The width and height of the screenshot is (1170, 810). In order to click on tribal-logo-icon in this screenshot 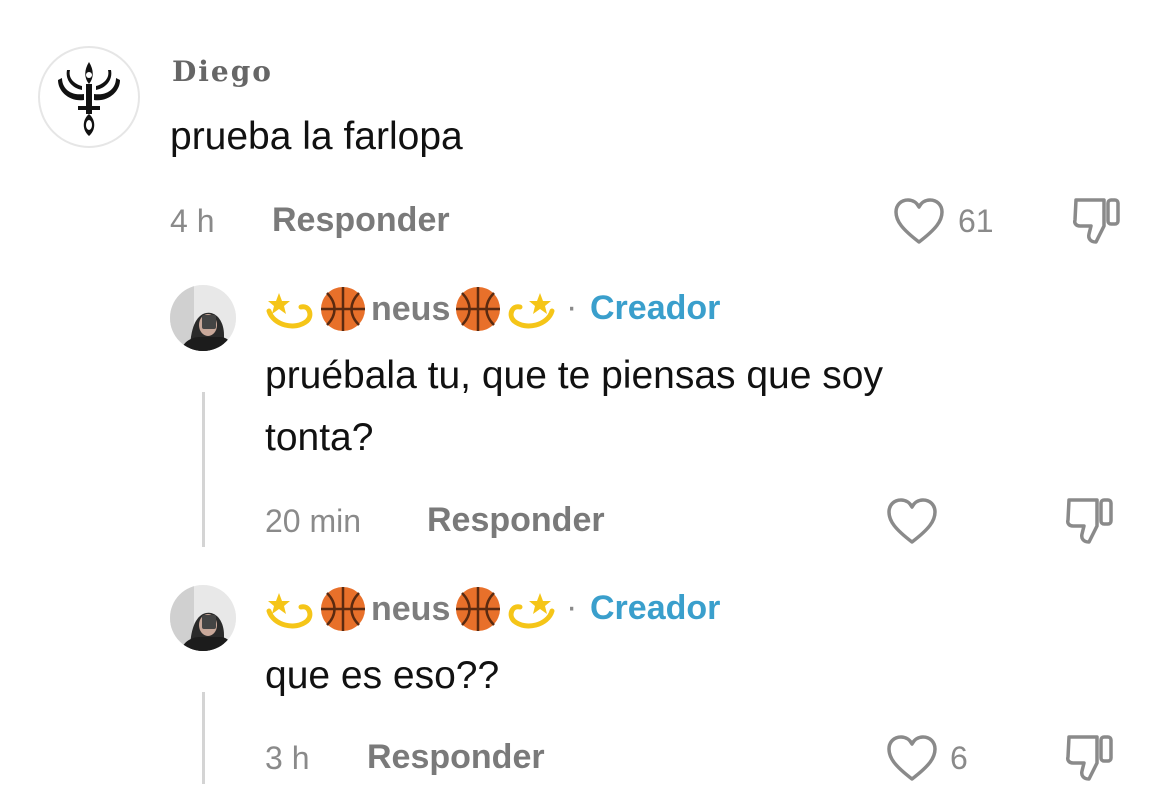, I will do `click(89, 99)`.